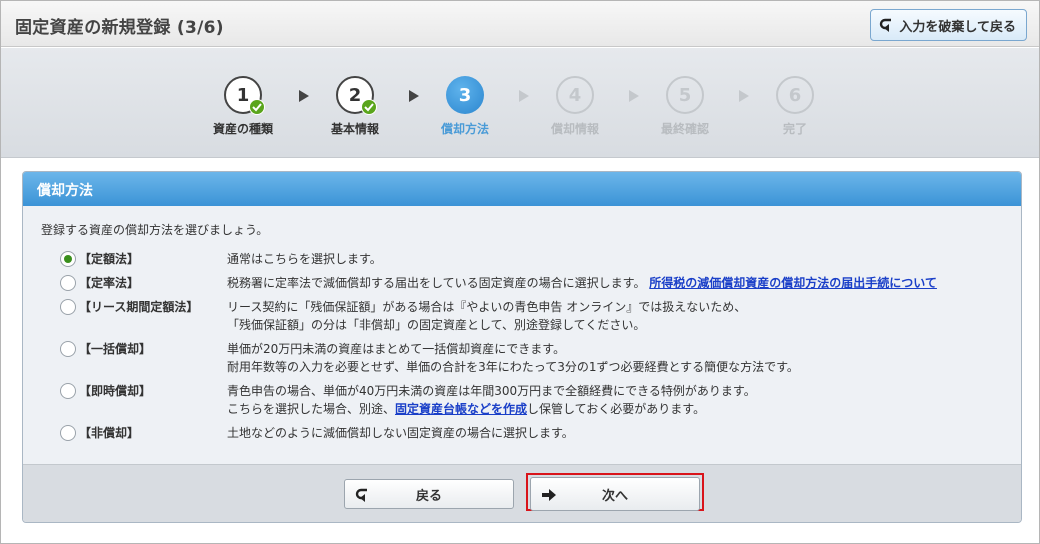 The width and height of the screenshot is (1040, 544). What do you see at coordinates (685, 95) in the screenshot?
I see `step-circle: 5` at bounding box center [685, 95].